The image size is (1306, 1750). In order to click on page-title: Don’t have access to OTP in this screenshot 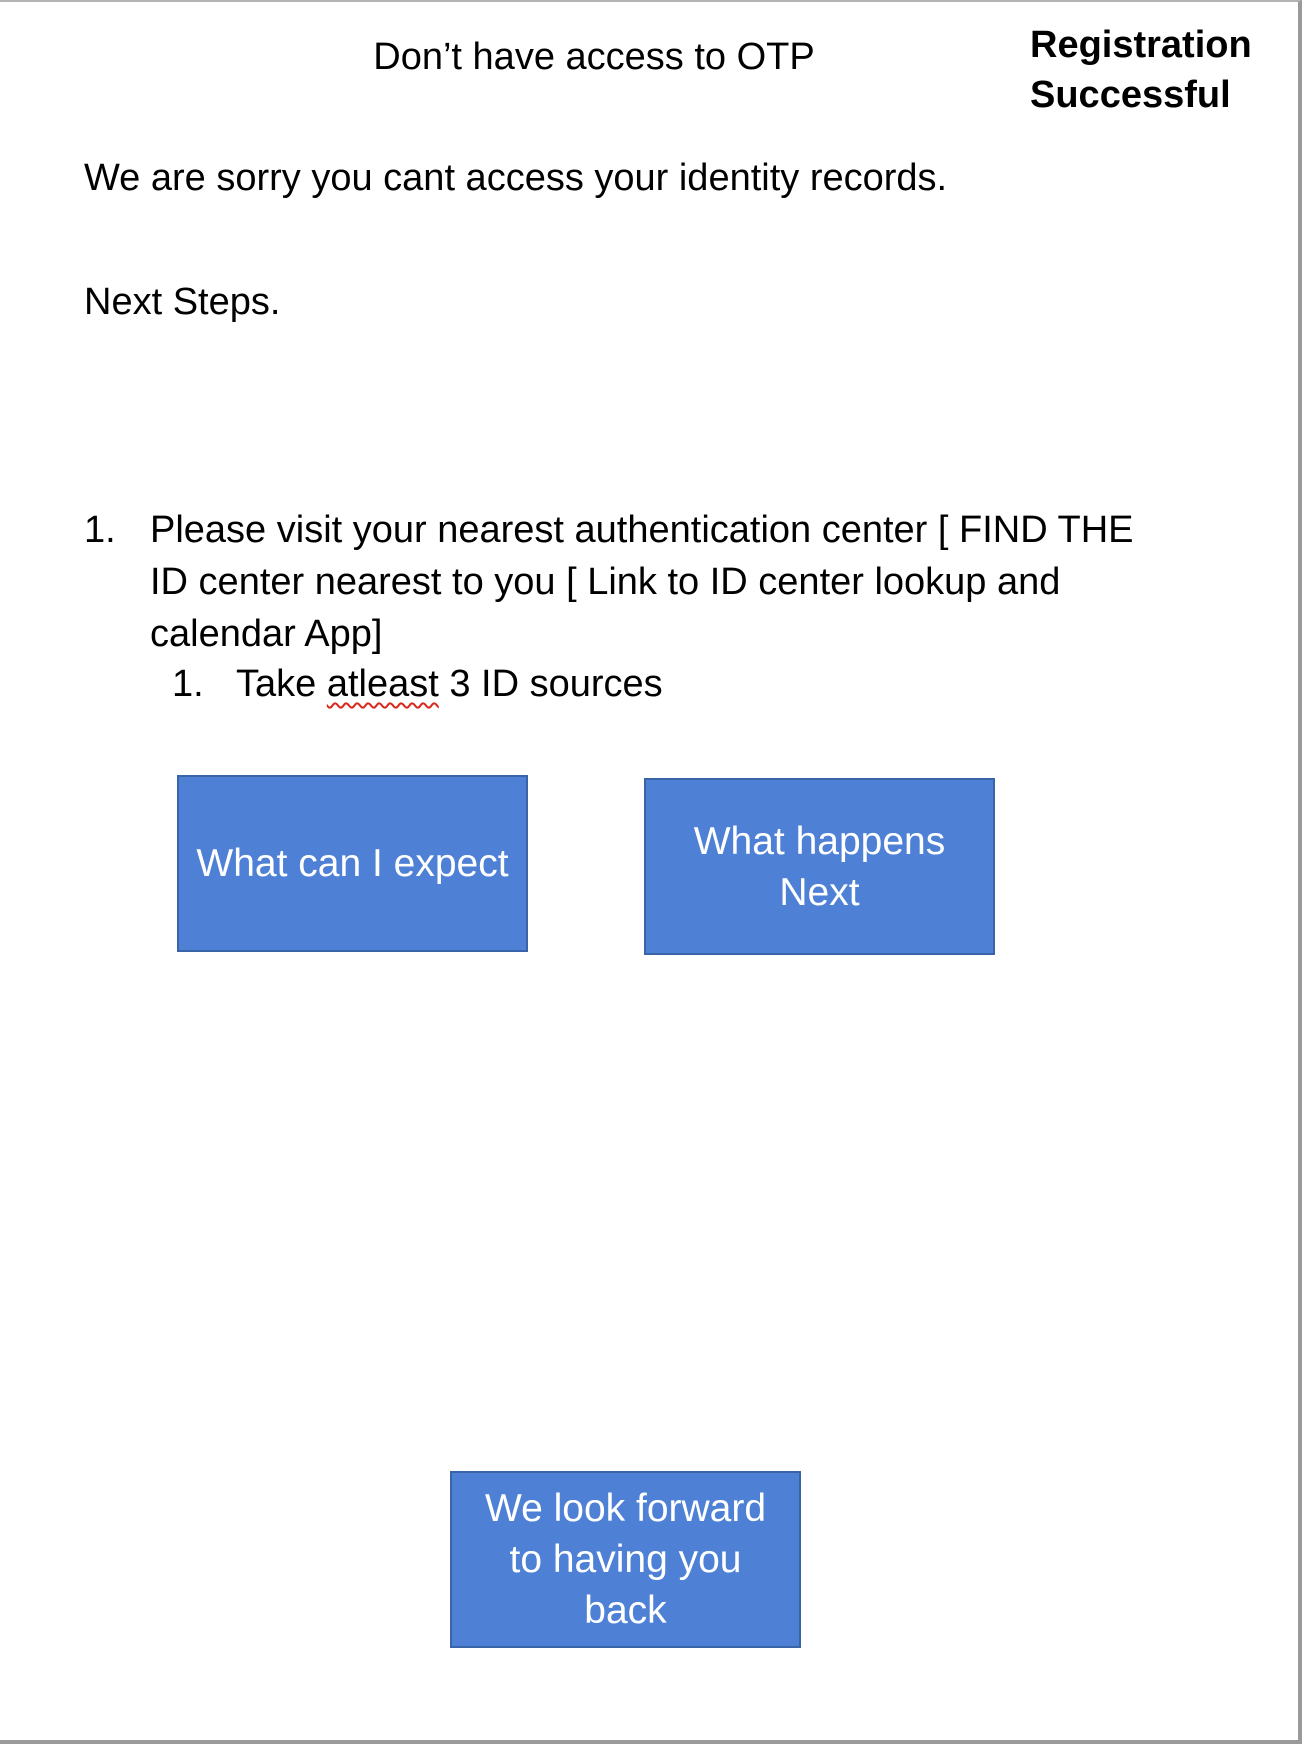, I will do `click(594, 57)`.